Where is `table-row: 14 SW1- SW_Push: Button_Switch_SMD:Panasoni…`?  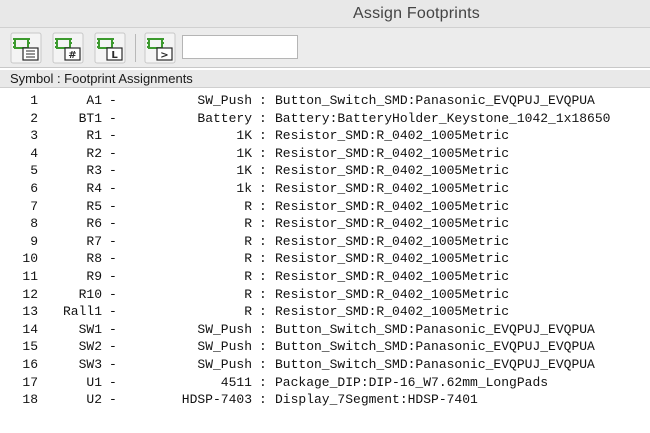 table-row: 14 SW1- SW_Push: Button_Switch_SMD:Panasoni… is located at coordinates (325, 330).